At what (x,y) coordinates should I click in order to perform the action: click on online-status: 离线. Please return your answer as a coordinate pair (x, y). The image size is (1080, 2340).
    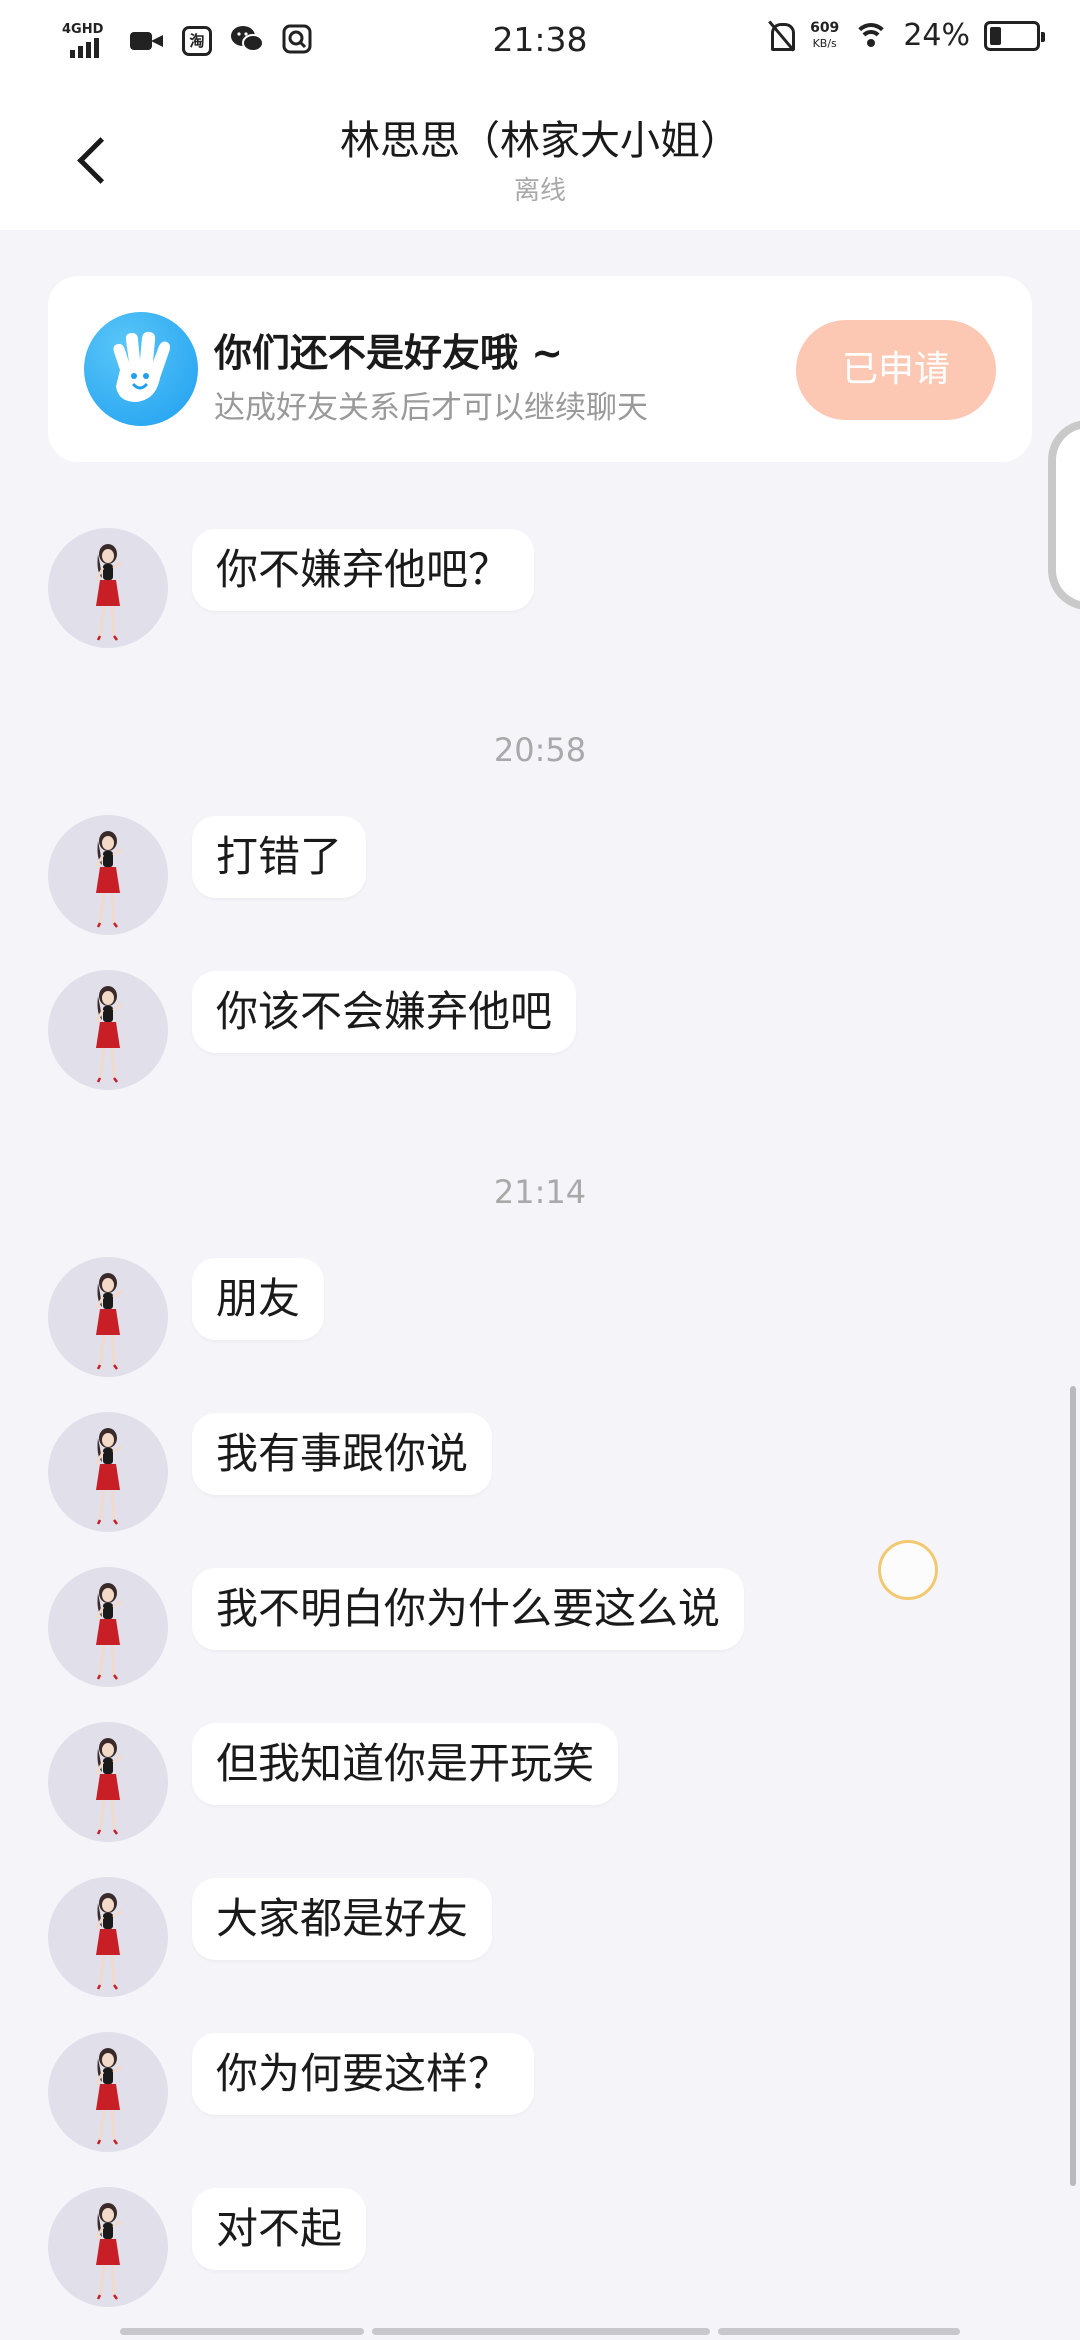
    Looking at the image, I should click on (539, 191).